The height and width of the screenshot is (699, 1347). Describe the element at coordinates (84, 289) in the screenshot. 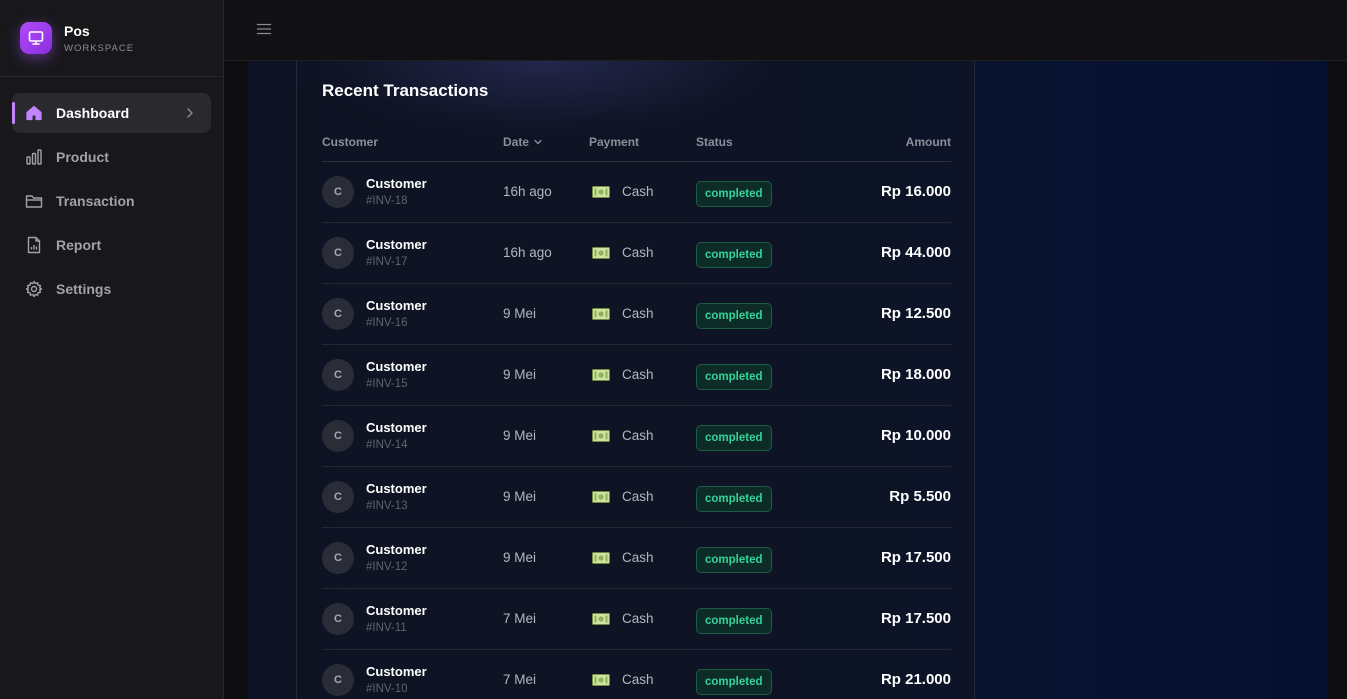

I see `sidebar-item-label: Settings` at that location.